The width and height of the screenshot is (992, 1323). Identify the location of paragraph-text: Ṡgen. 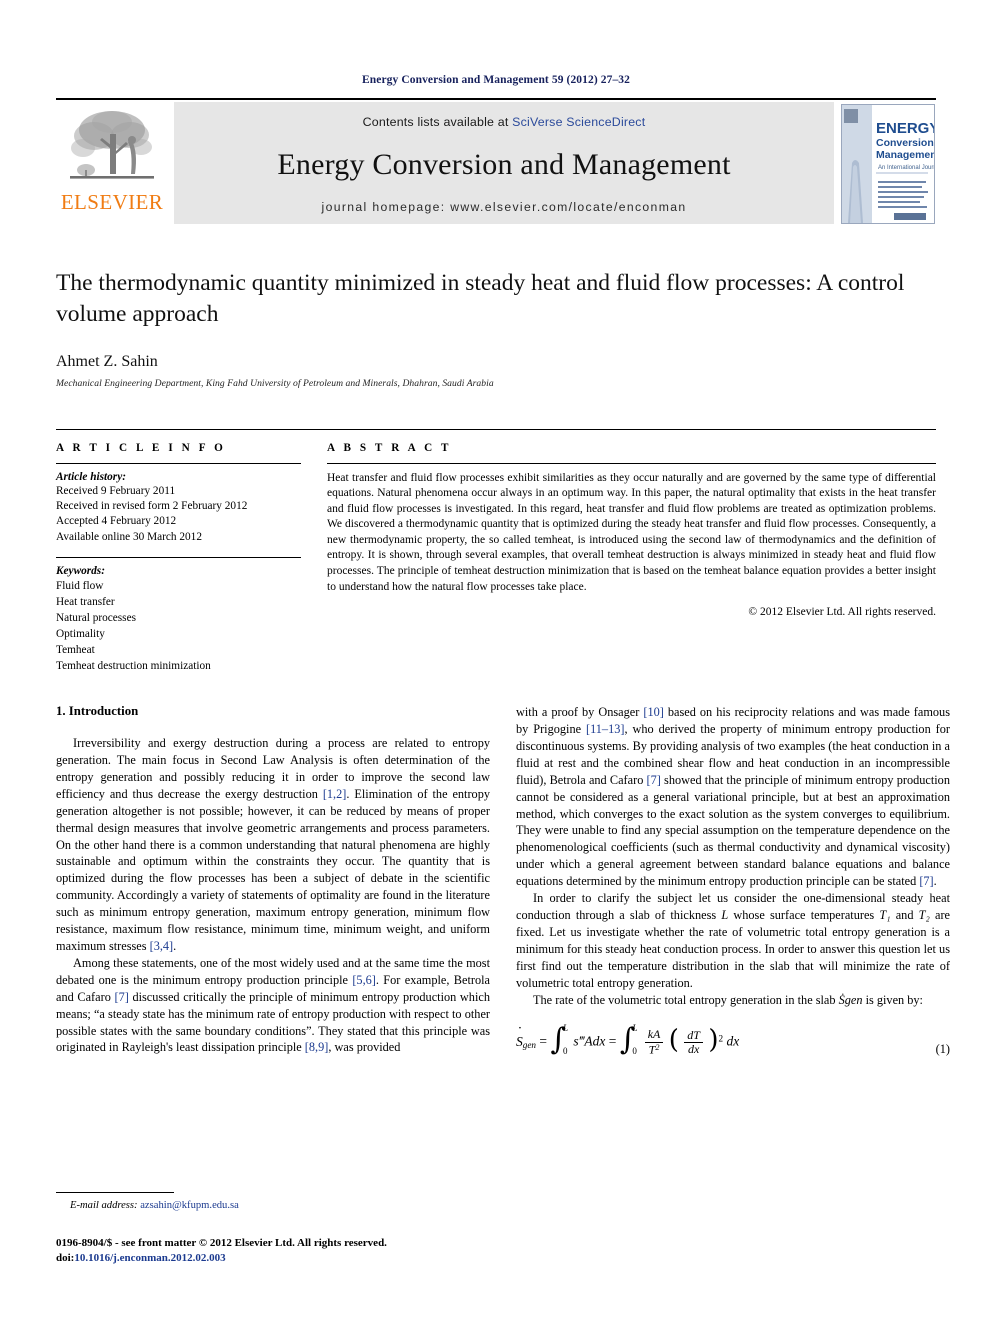
(850, 999).